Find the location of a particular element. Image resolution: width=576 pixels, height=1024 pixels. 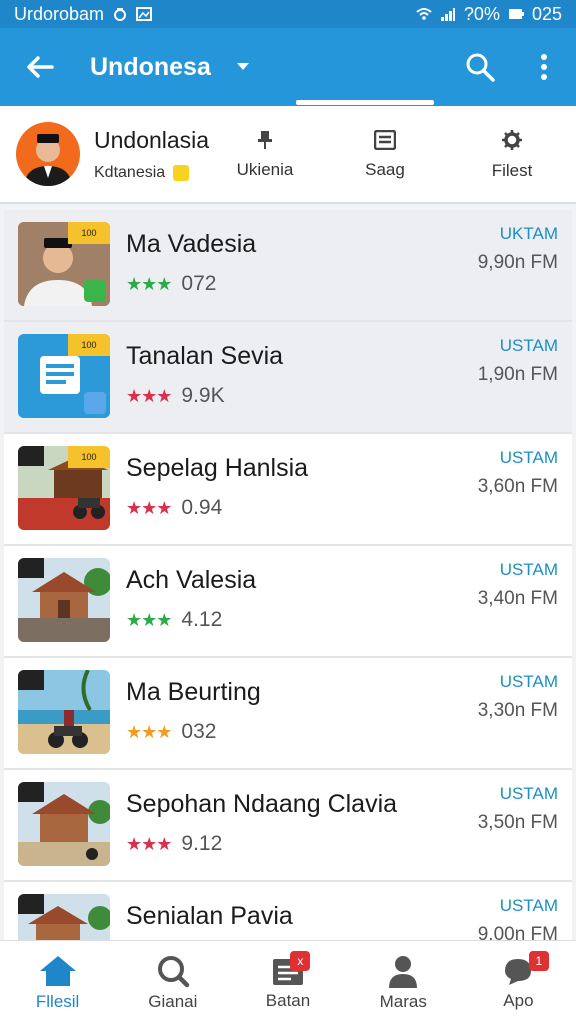

tab-saag: Saag is located at coordinates (385, 155).